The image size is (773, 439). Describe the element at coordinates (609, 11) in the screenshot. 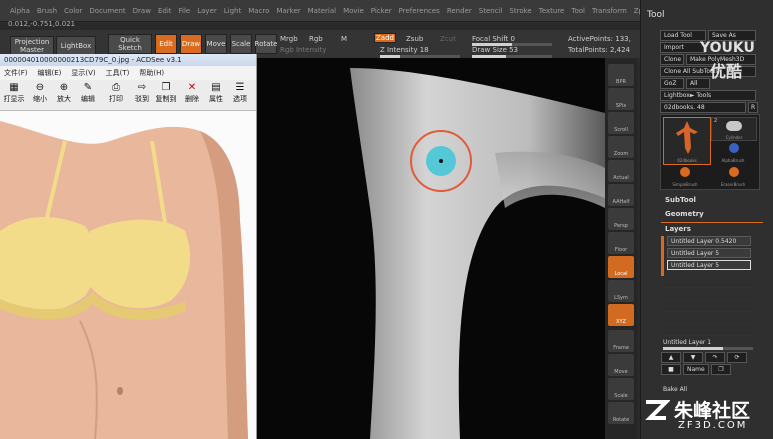

I see `menu-item-transform: Transform` at that location.